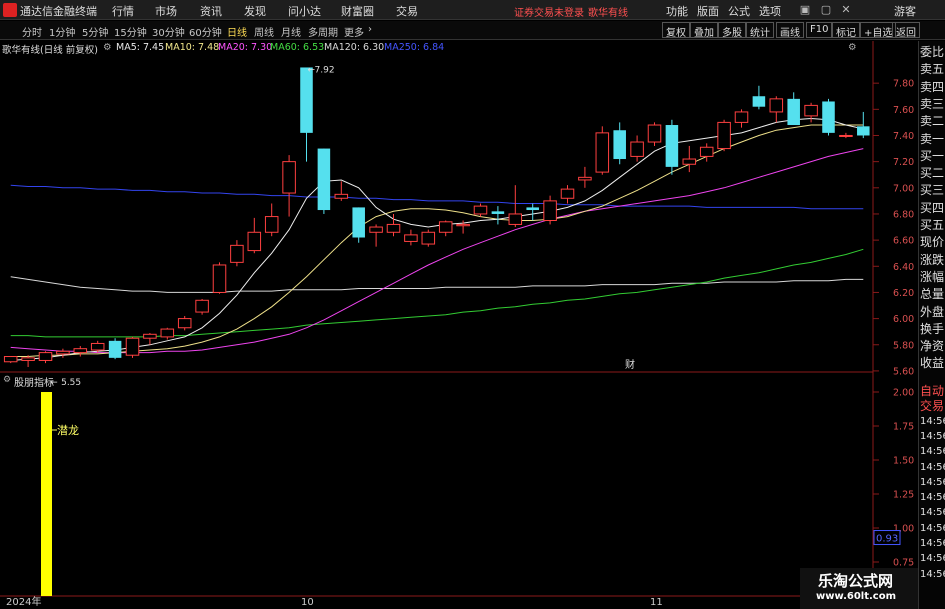 This screenshot has width=945, height=609. I want to click on sub-y-tick-label: 1.75, so click(903, 427).